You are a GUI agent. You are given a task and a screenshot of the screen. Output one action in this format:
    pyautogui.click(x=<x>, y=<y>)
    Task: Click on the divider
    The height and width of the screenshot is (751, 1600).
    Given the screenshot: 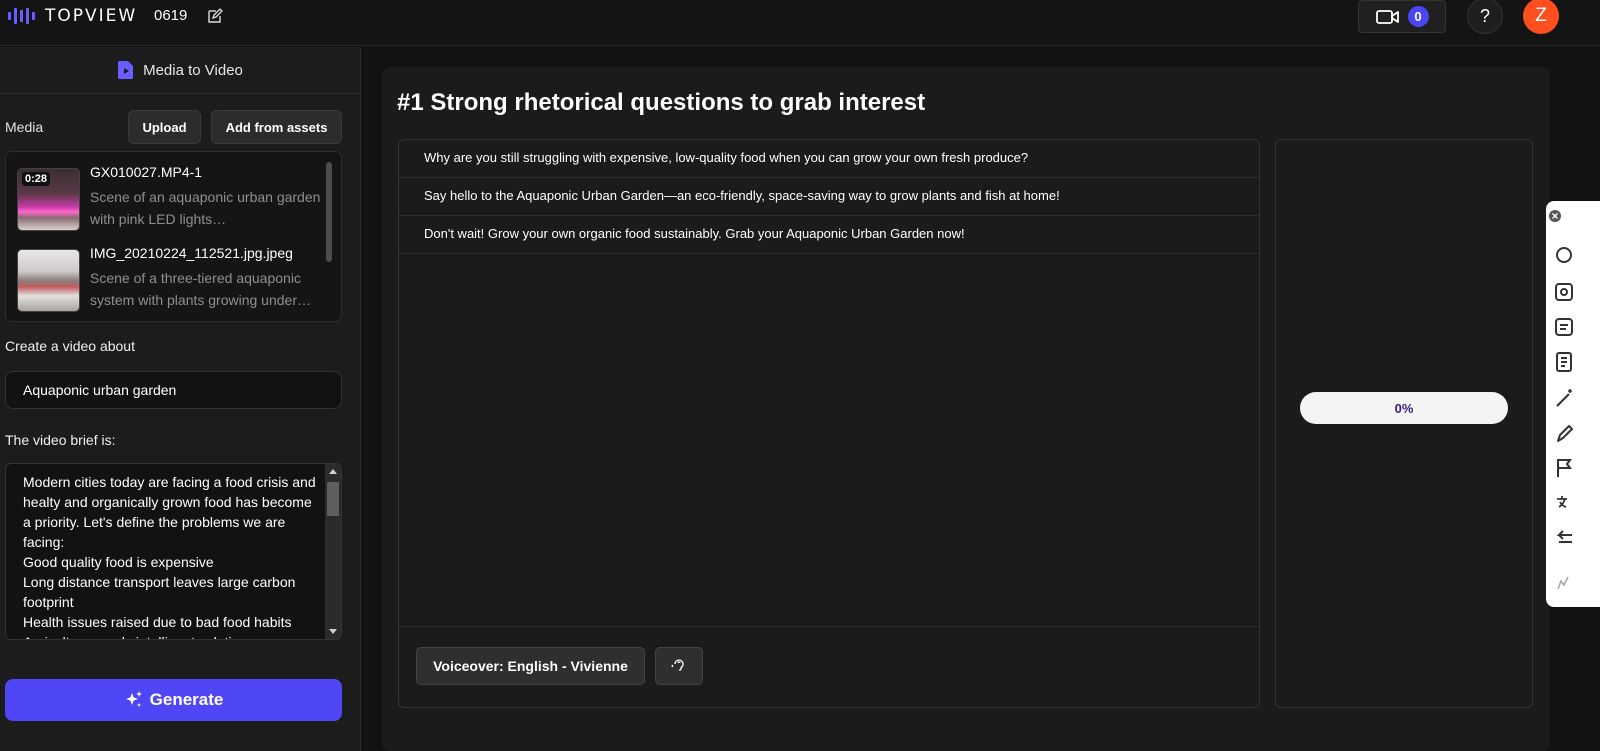 What is the action you would take?
    pyautogui.click(x=829, y=626)
    